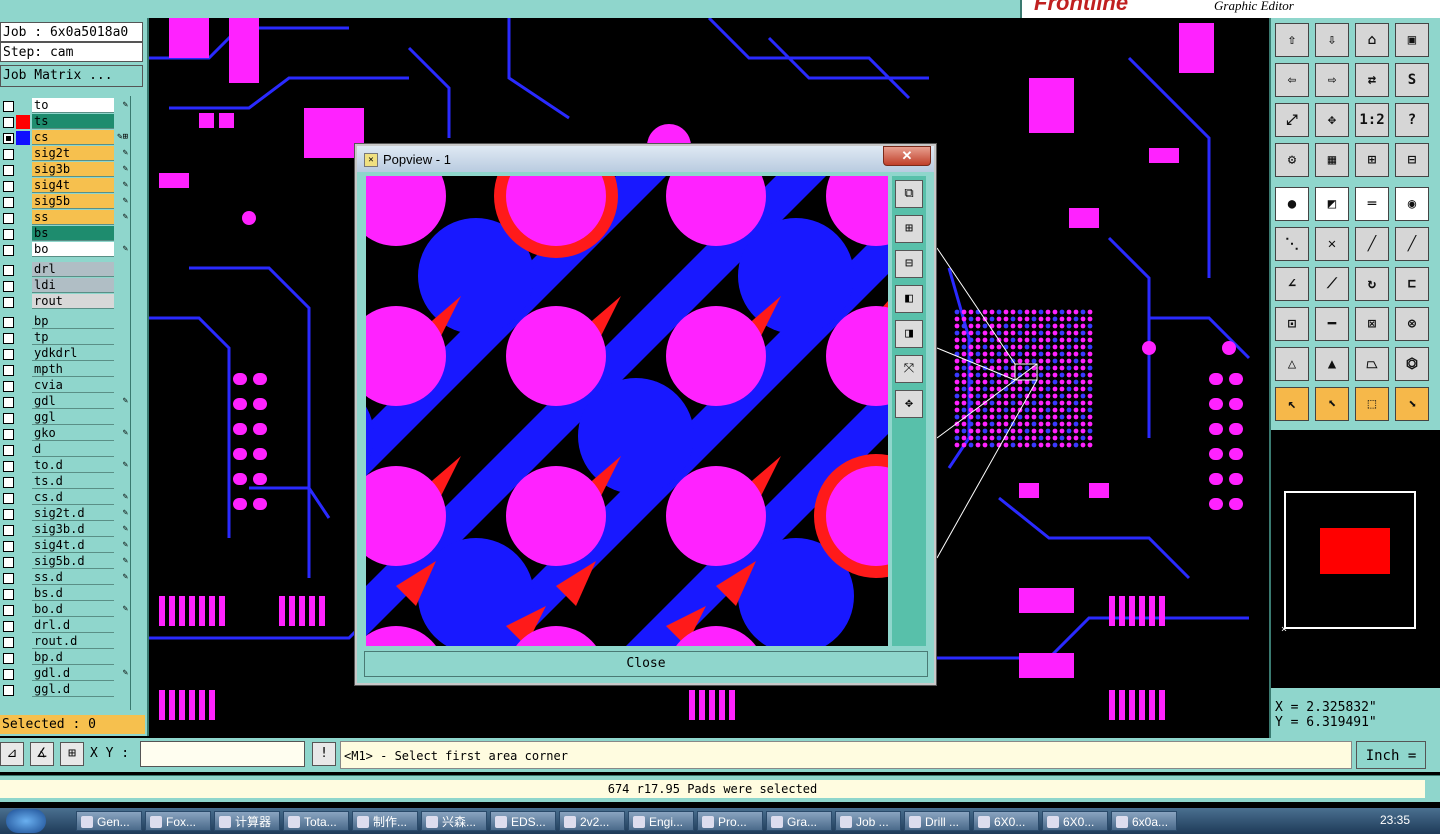  Describe the element at coordinates (1292, 404) in the screenshot. I see `pointer-icon: ↖` at that location.